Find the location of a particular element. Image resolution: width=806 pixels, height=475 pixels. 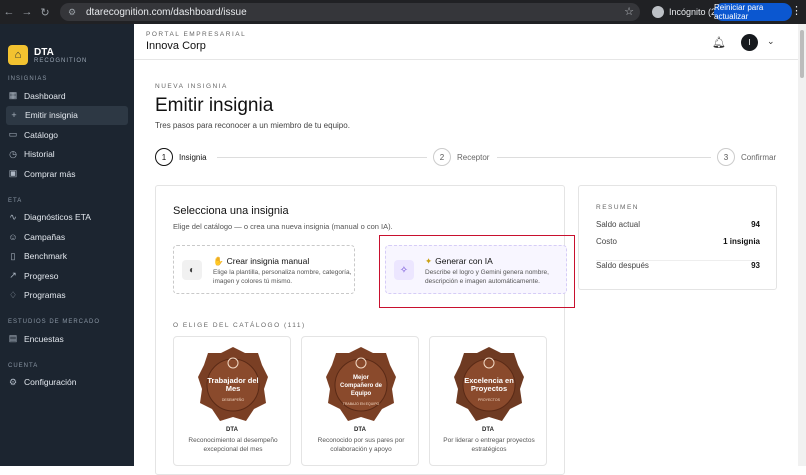

sidebar-item-benchmark: ▯ Benchmark is located at coordinates (67, 257).